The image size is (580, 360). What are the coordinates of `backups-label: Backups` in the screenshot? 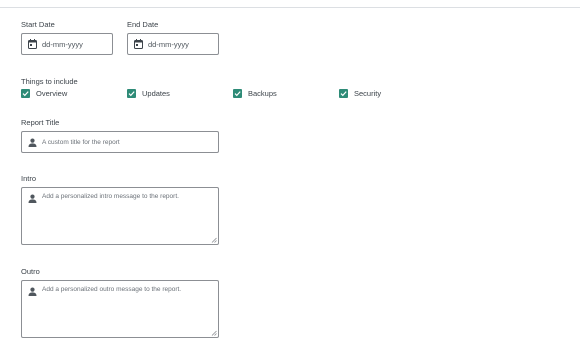 It's located at (262, 93).